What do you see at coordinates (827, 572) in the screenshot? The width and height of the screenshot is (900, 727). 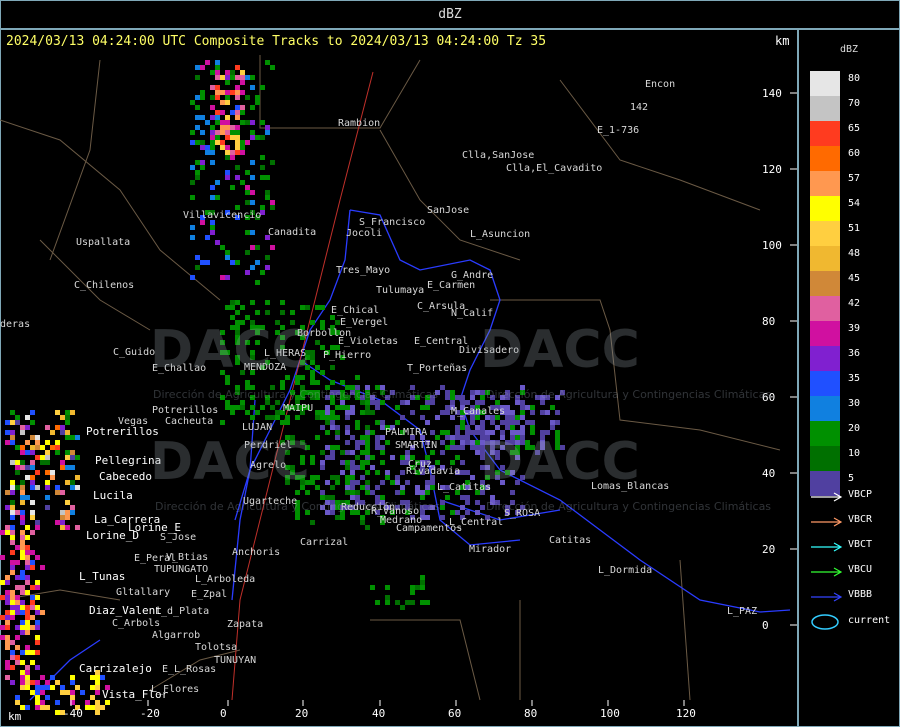 I see `arrow-icon` at bounding box center [827, 572].